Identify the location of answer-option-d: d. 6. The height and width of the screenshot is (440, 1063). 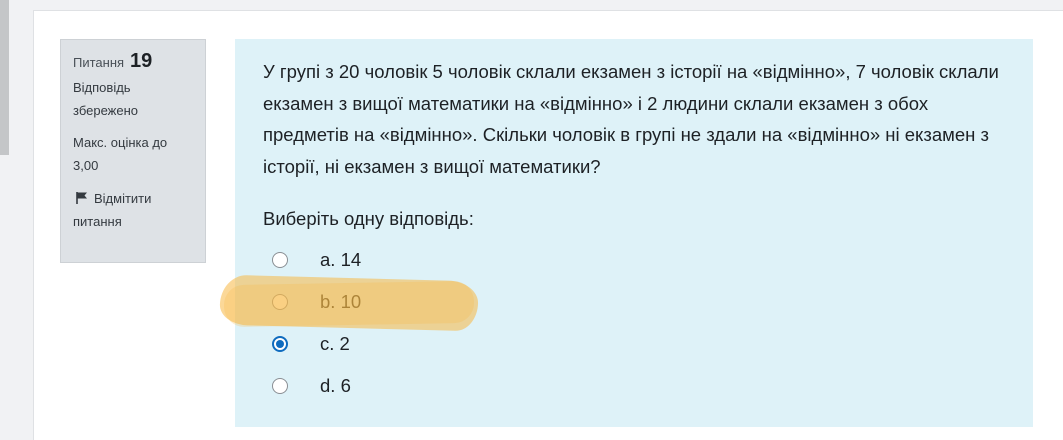
(634, 386).